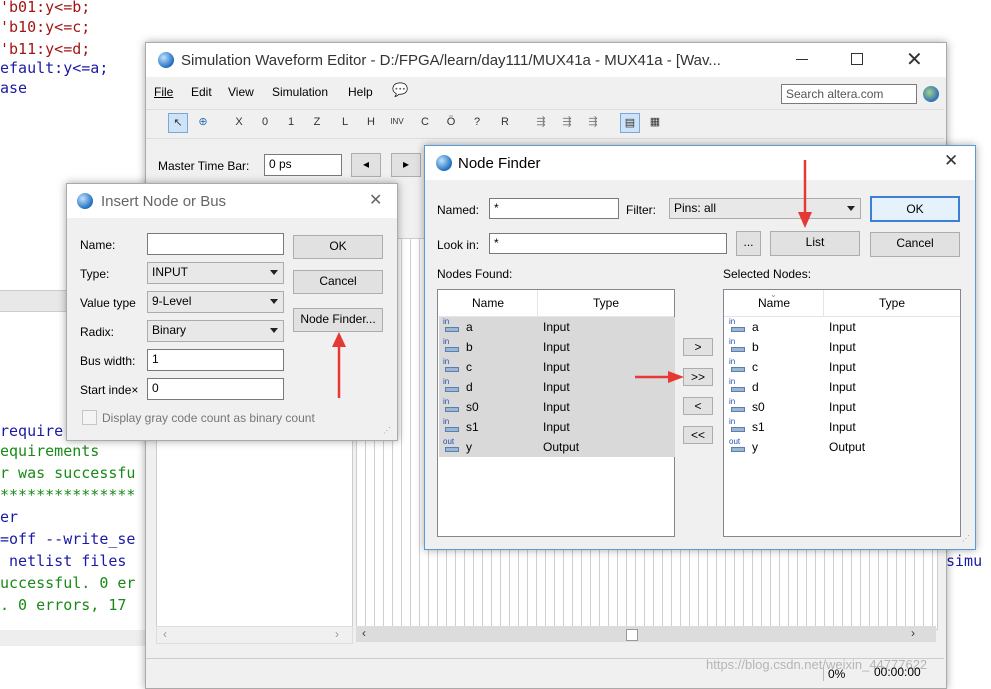 Image resolution: width=991 pixels, height=689 pixels. Describe the element at coordinates (805, 194) in the screenshot. I see `red-arrow-down` at that location.